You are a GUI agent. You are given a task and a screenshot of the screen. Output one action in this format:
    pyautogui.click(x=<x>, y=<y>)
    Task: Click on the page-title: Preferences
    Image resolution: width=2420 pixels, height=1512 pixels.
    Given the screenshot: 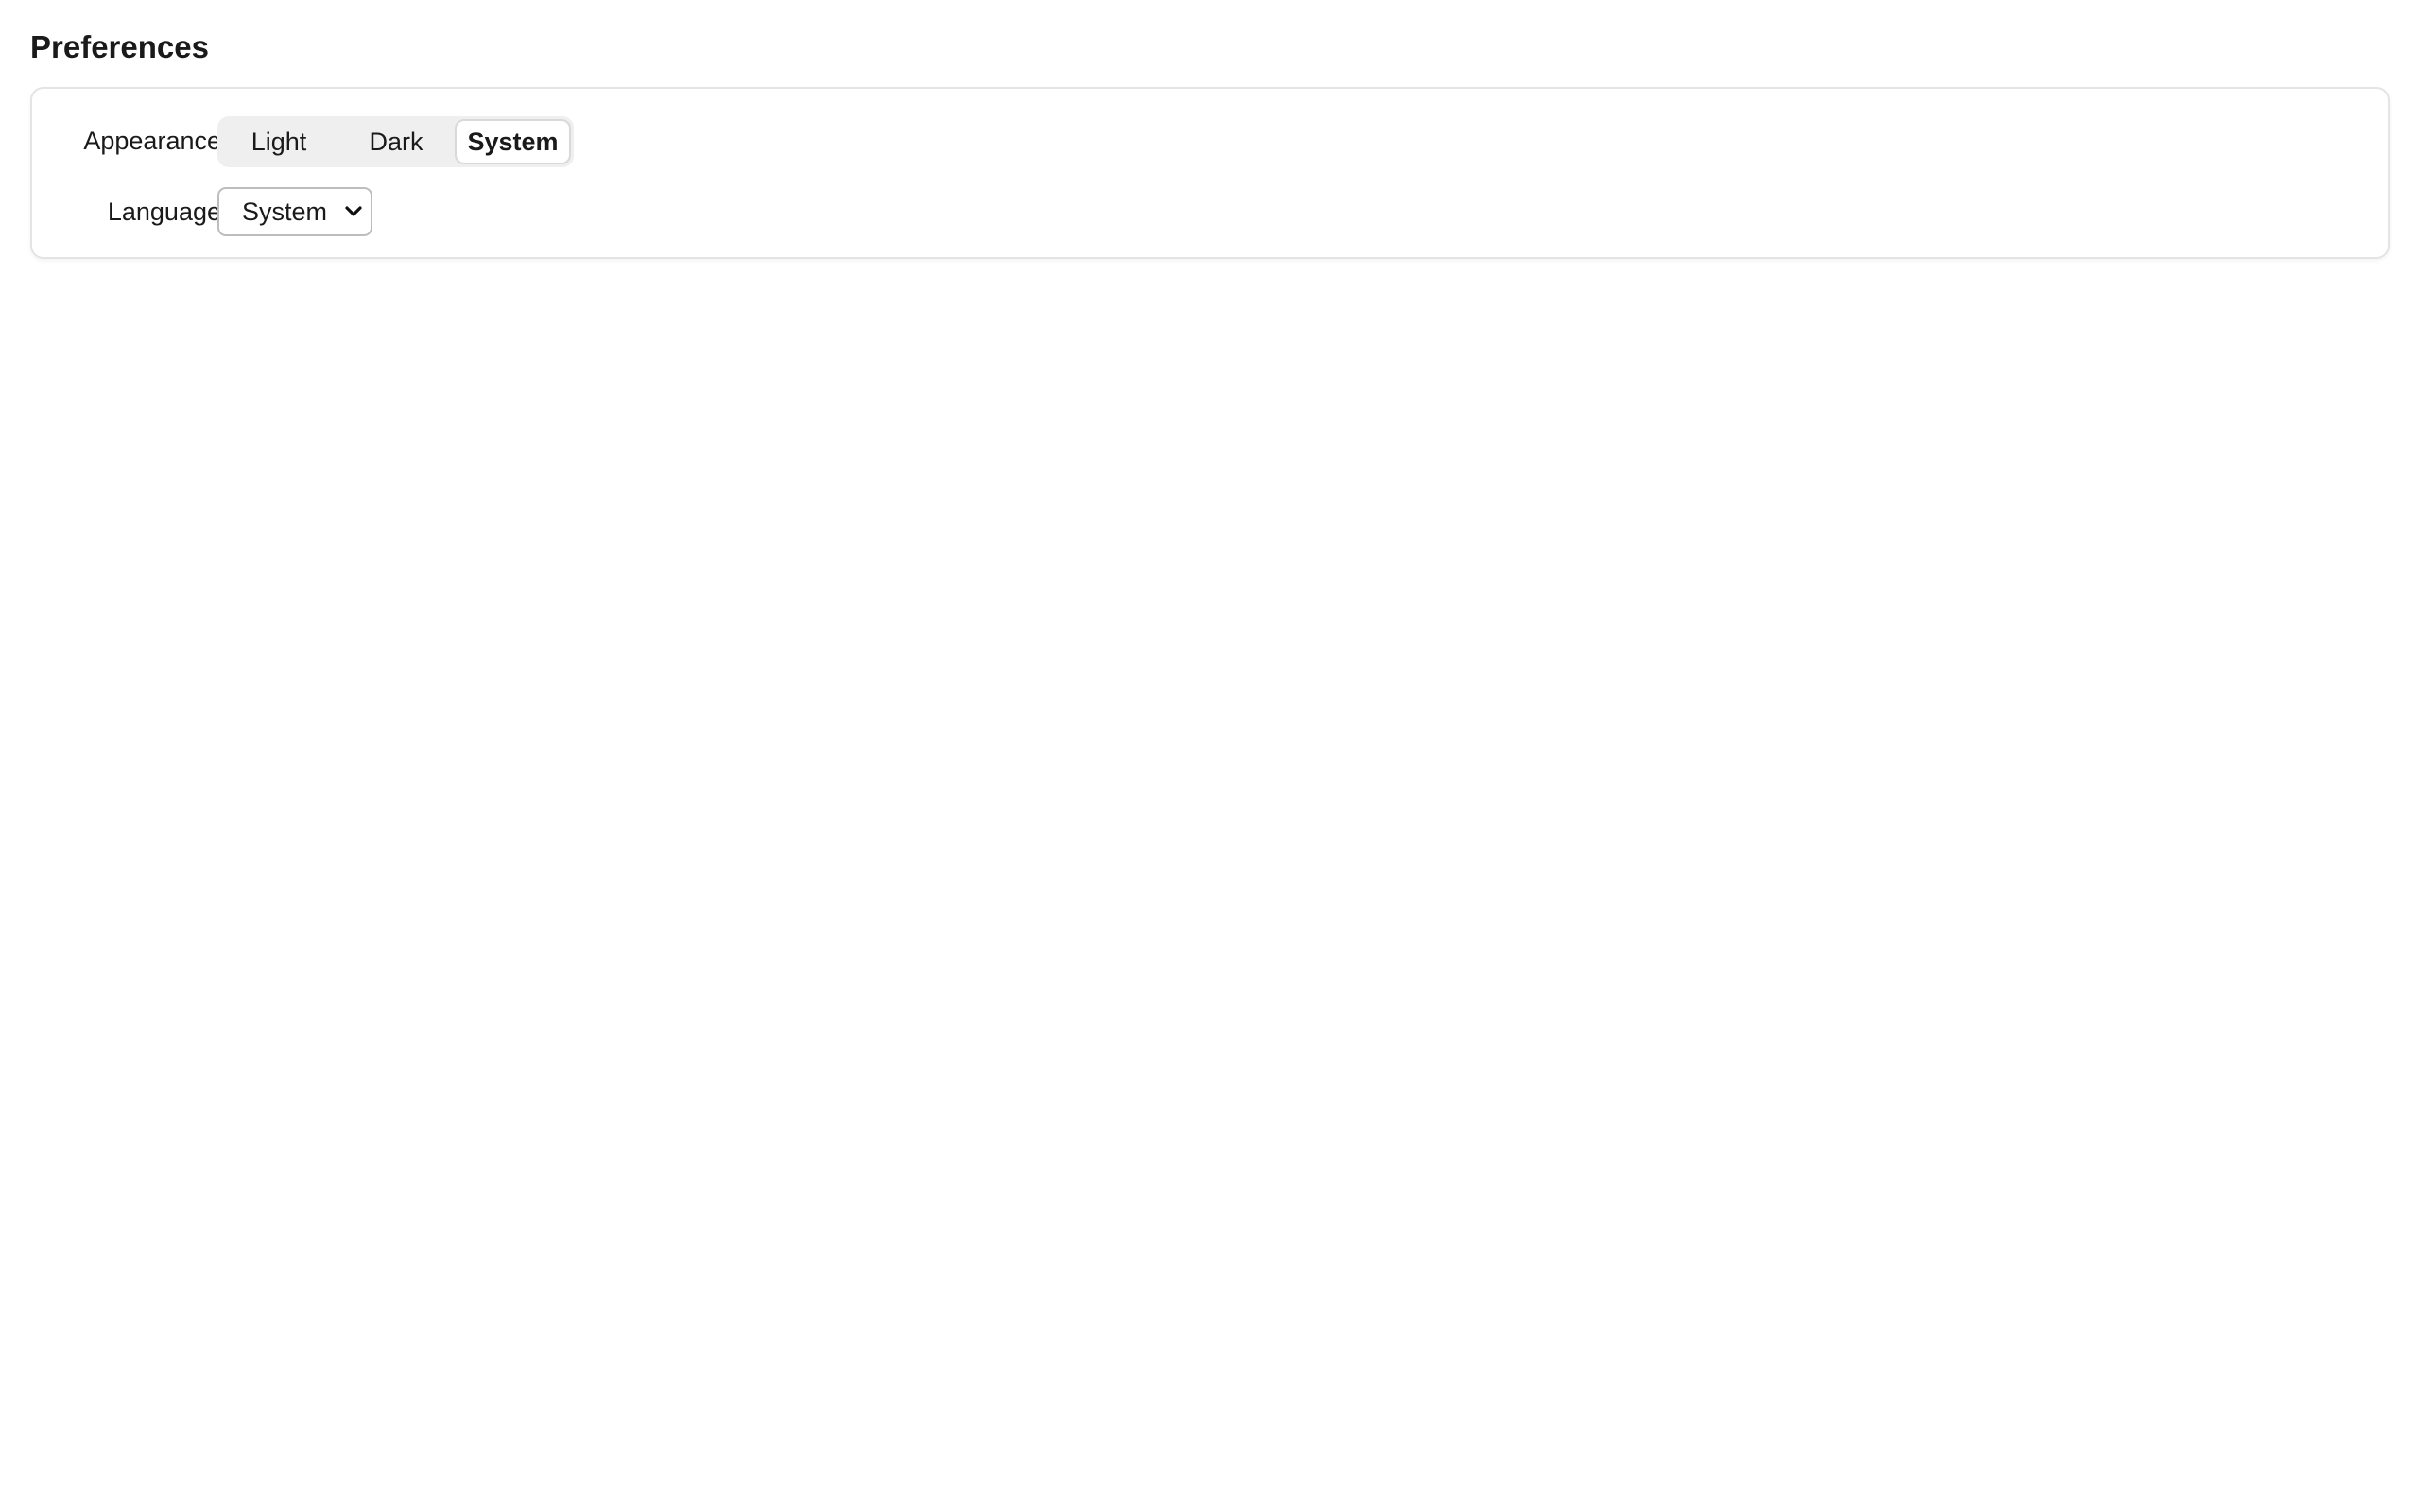 What is the action you would take?
    pyautogui.click(x=119, y=46)
    